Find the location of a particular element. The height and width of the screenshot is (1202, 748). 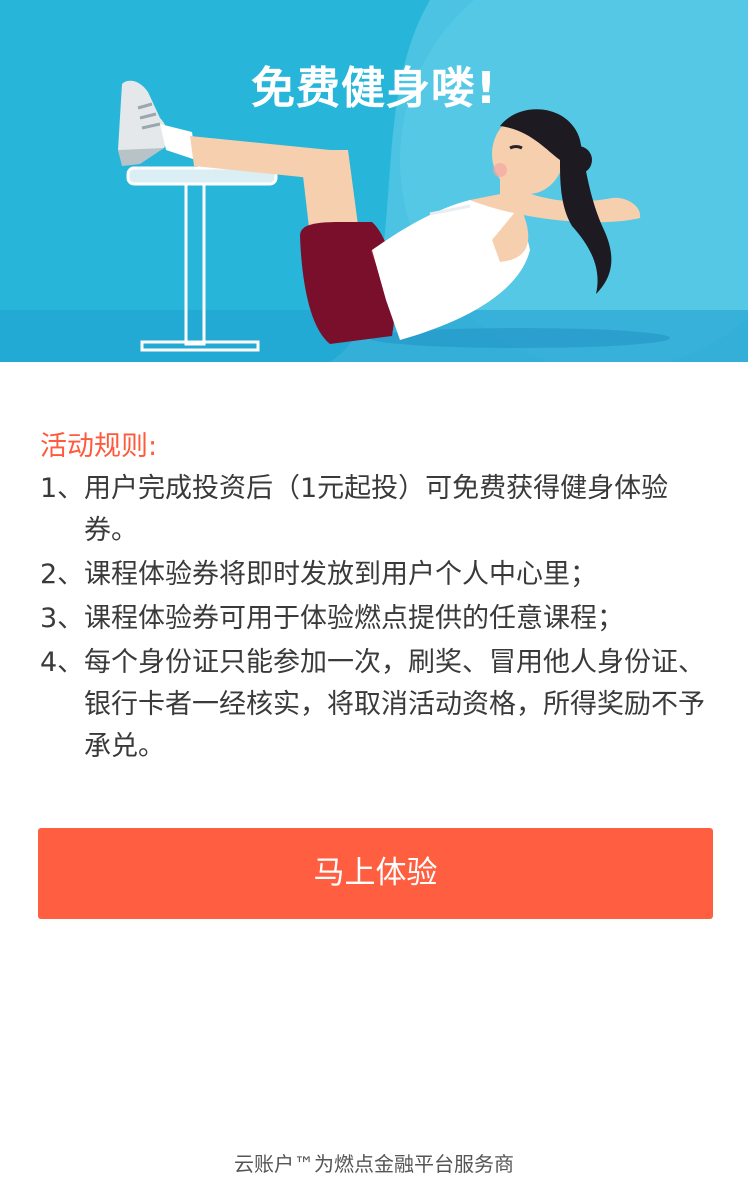

rule-text: 课程体验券可用于体验燃点提供的任意课程； is located at coordinates (354, 618).